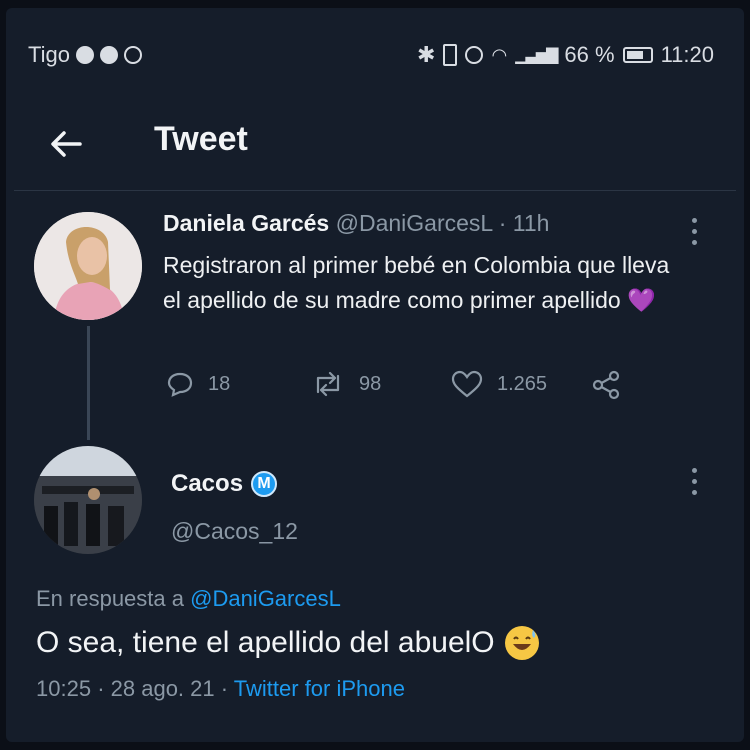 The width and height of the screenshot is (750, 750). I want to click on author-handle: @DaniGarcesL, so click(414, 223).